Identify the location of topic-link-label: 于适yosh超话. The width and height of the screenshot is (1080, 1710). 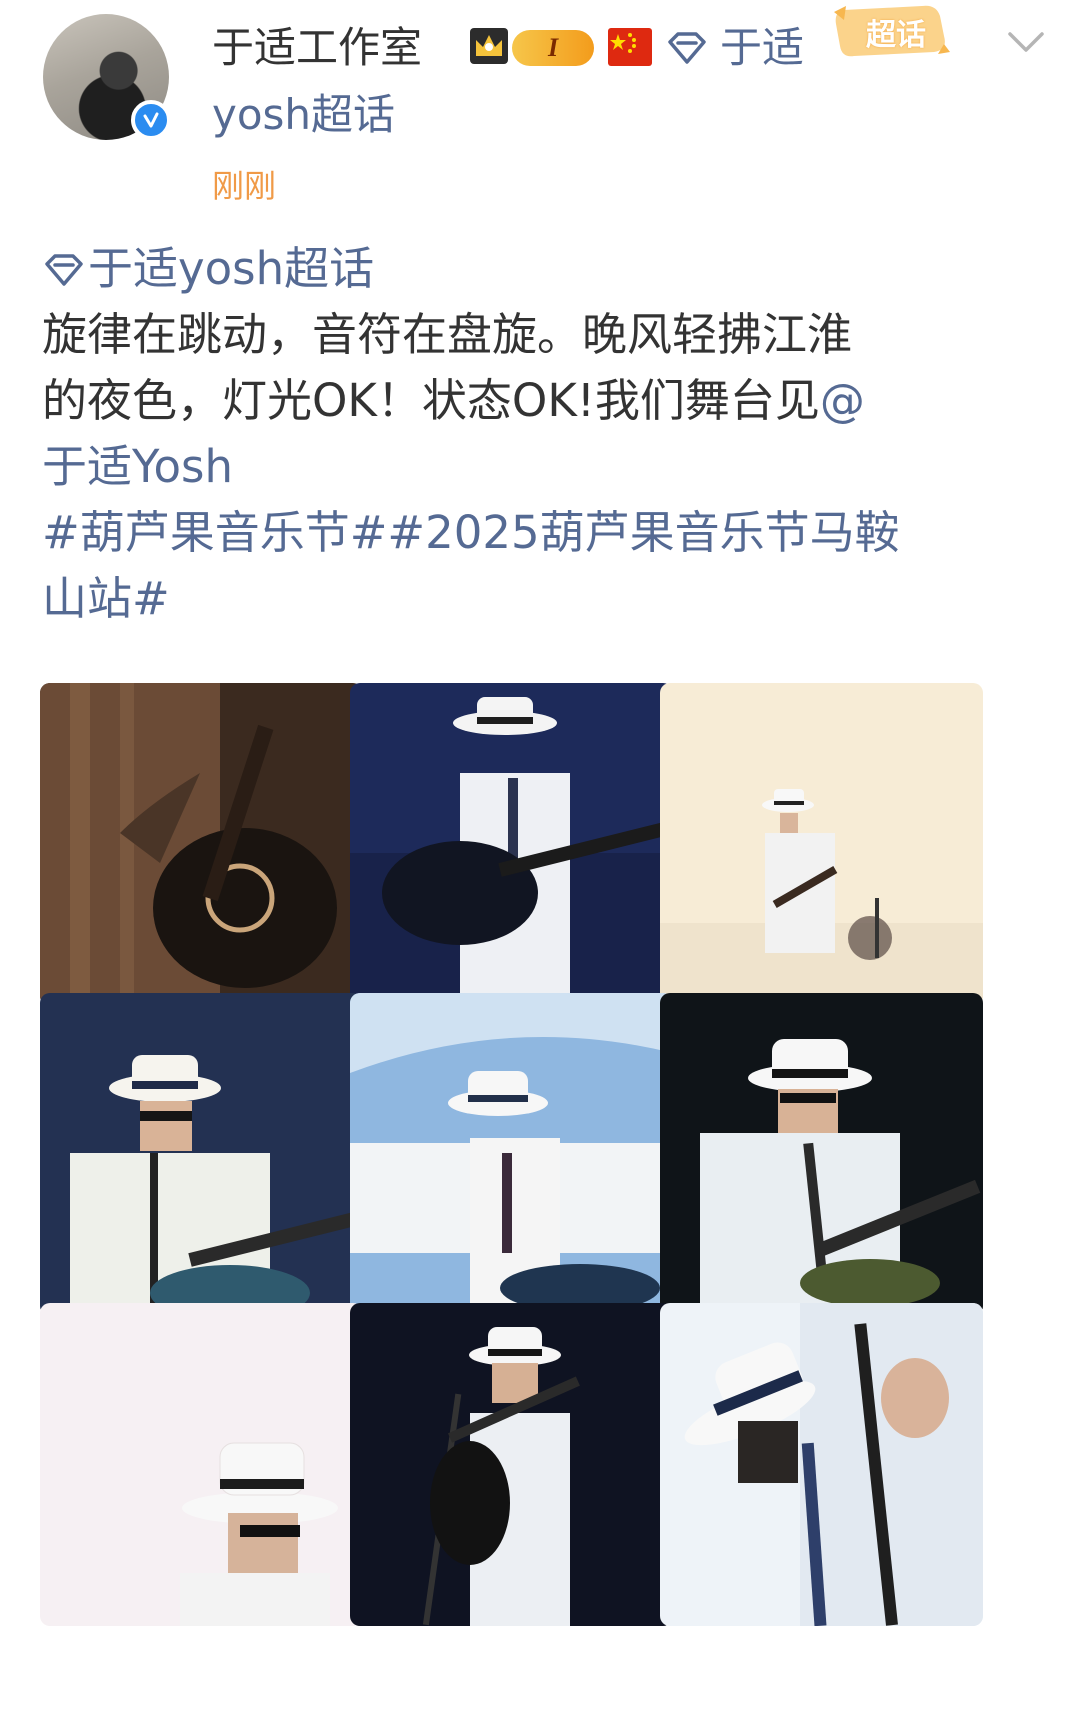
(231, 268).